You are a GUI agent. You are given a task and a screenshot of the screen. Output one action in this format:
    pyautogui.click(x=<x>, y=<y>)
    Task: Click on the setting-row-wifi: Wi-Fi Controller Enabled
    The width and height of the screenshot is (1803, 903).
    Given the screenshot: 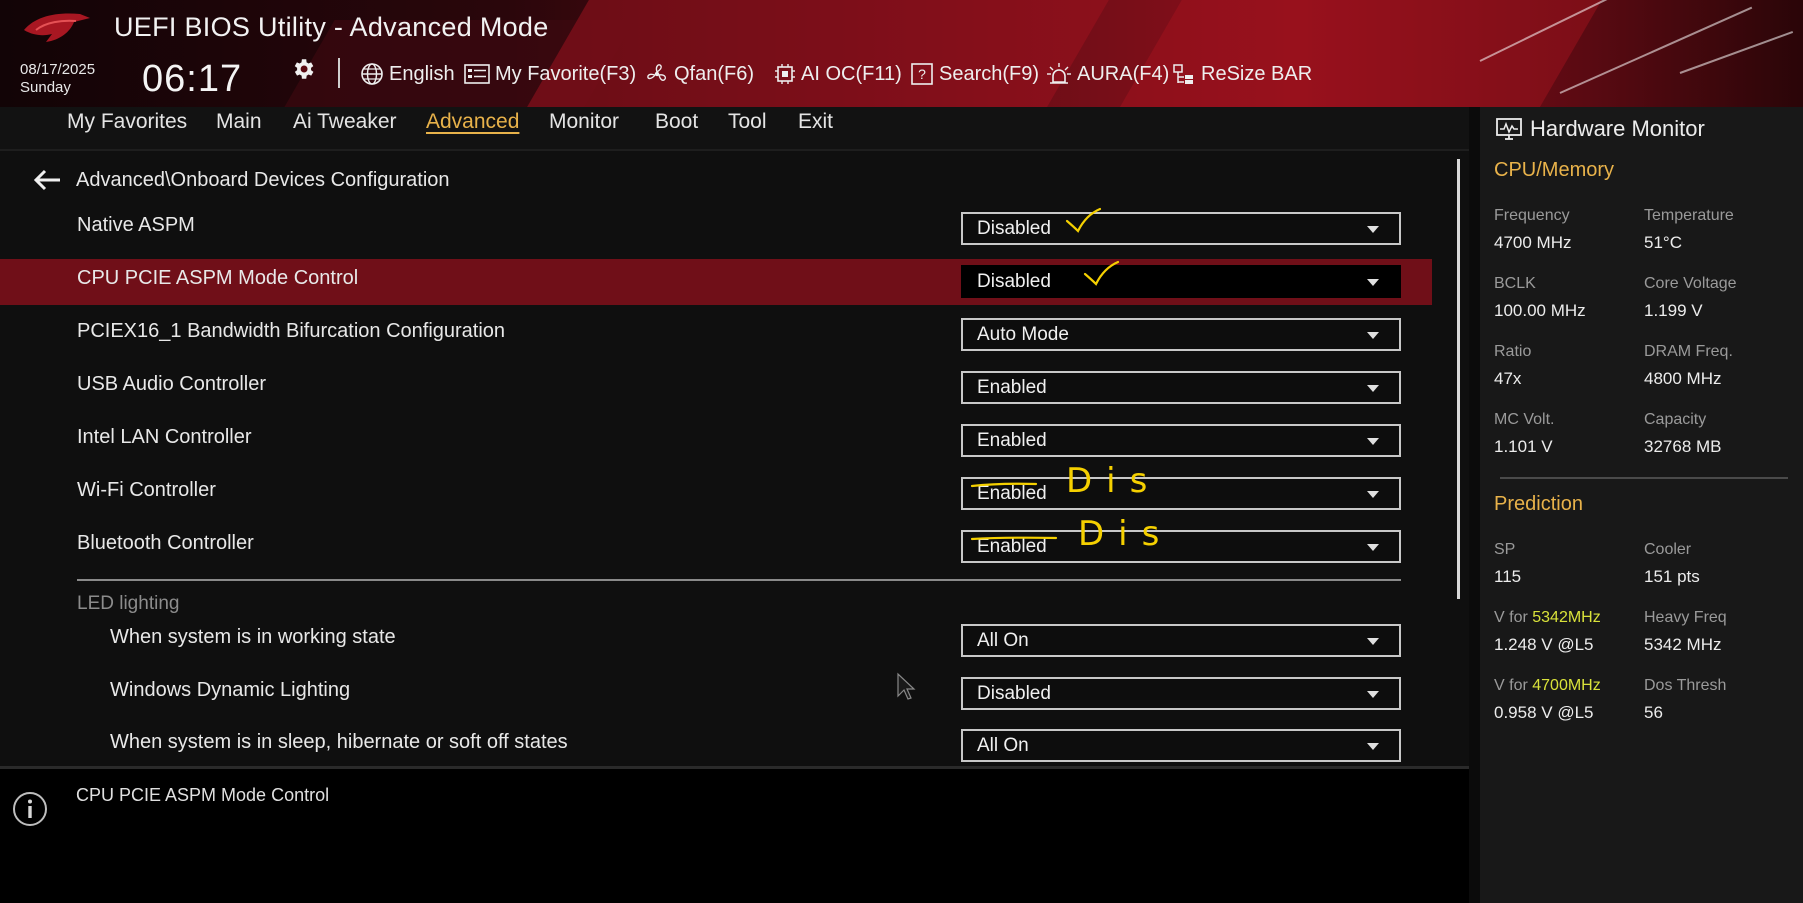 What is the action you would take?
    pyautogui.click(x=716, y=494)
    